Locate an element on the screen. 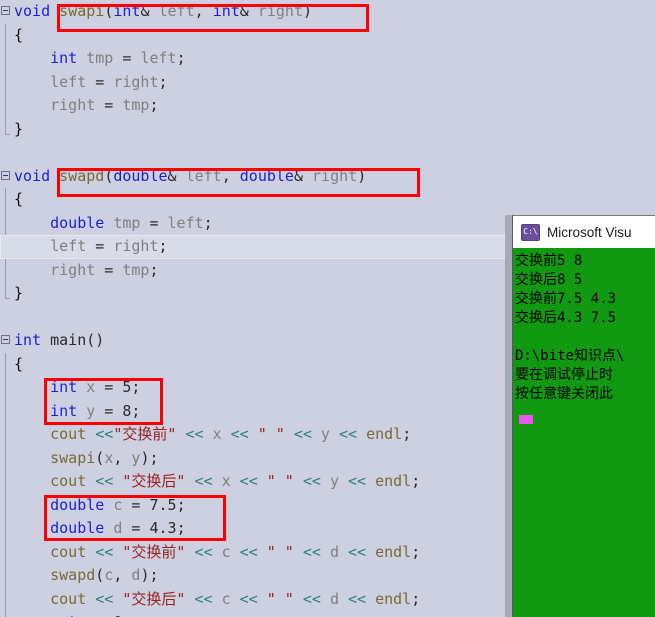  console-output-line: 交换后4.3 7.5 is located at coordinates (566, 318).